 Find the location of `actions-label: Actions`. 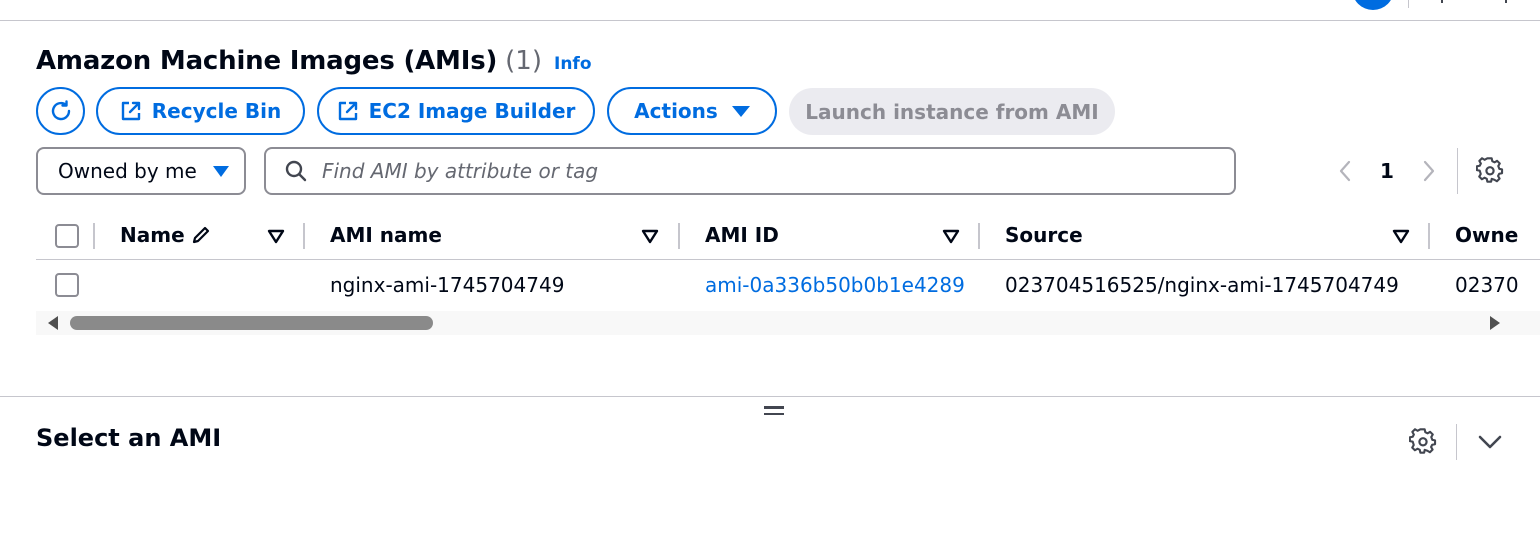

actions-label: Actions is located at coordinates (676, 111).